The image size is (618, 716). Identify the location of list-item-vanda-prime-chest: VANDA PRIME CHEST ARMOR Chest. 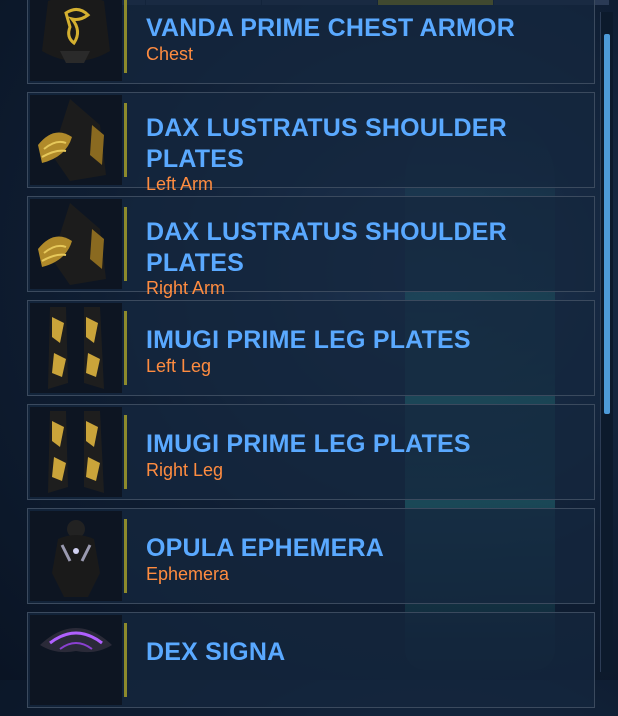
(311, 42).